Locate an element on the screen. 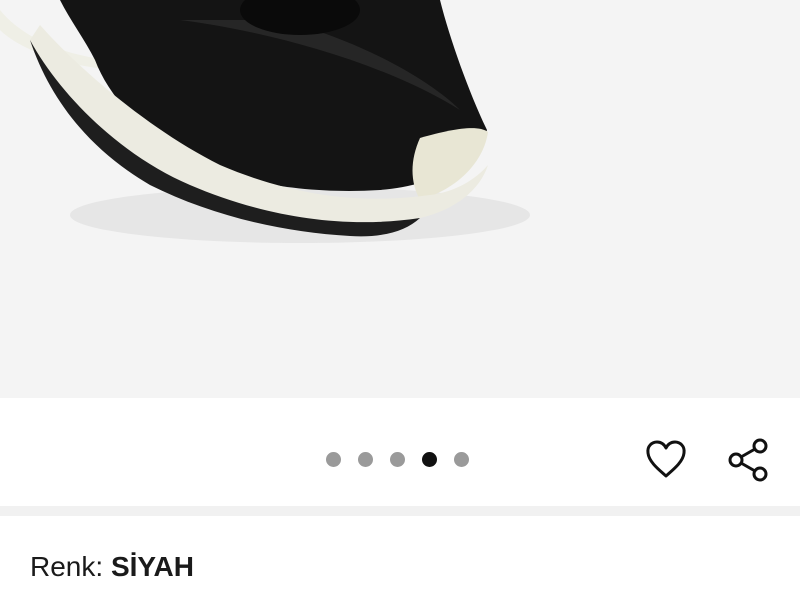 The width and height of the screenshot is (800, 600). share-icon is located at coordinates (748, 460).